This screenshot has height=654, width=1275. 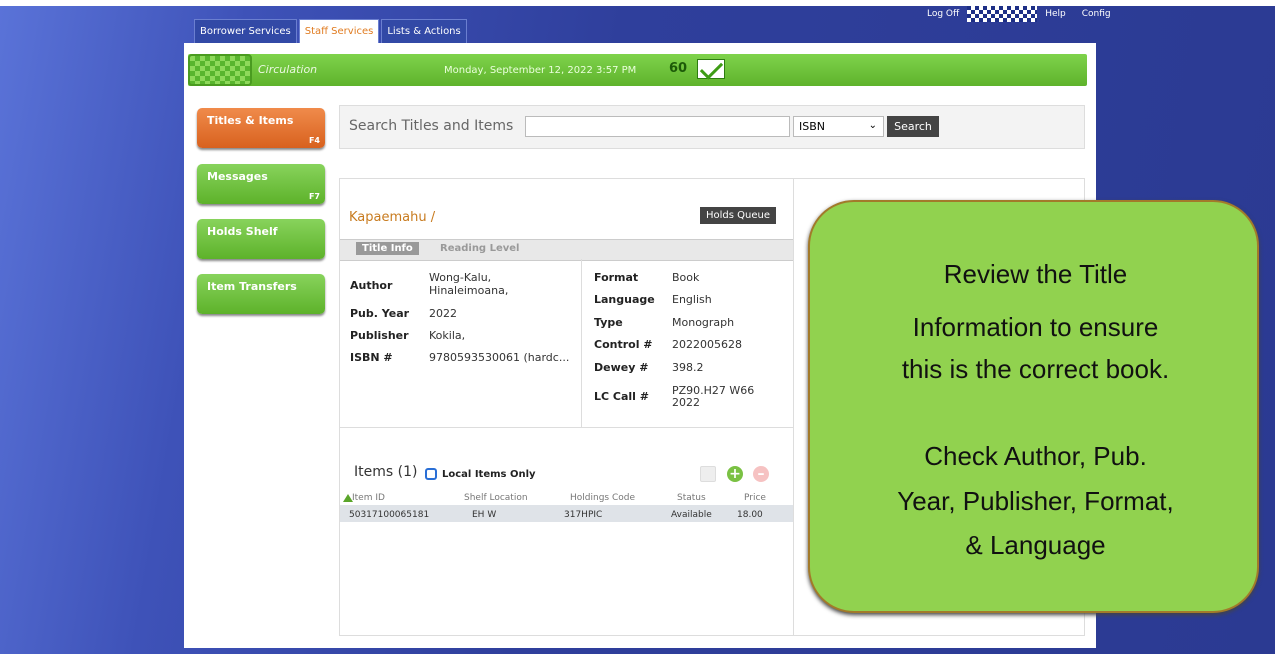 What do you see at coordinates (738, 215) in the screenshot?
I see `holds-queue-button: Holds Queue` at bounding box center [738, 215].